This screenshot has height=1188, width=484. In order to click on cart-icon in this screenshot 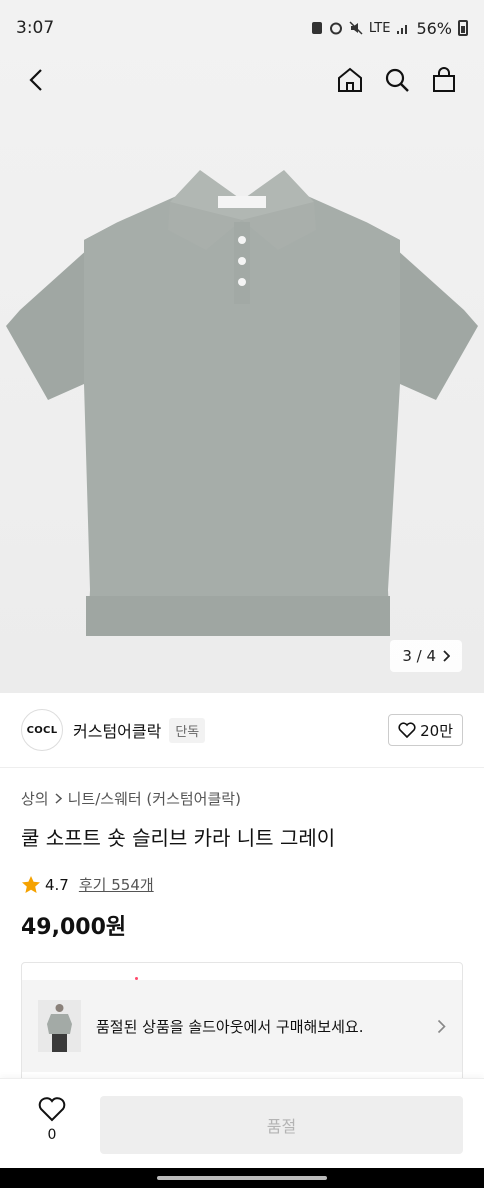, I will do `click(444, 79)`.